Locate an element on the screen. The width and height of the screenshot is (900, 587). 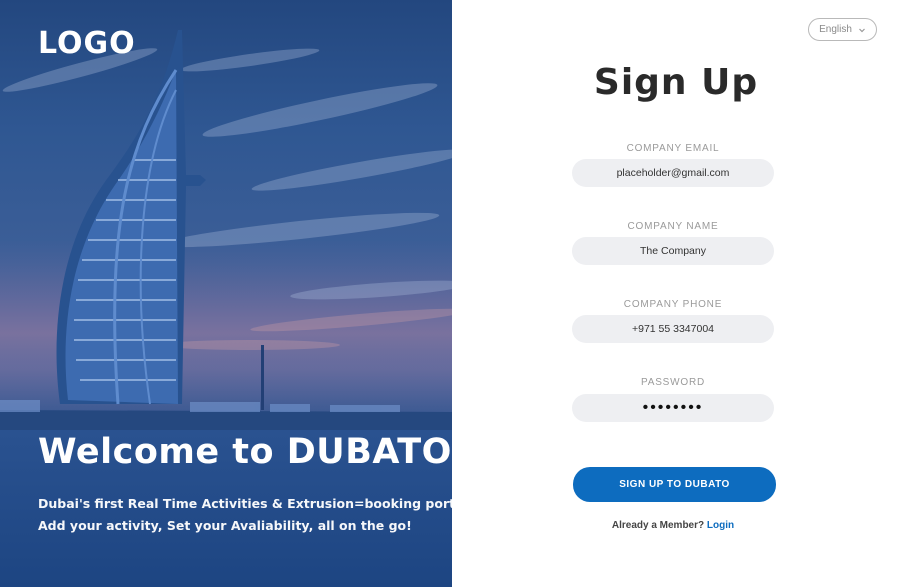
company-email-label: COMPANY EMAIL is located at coordinates (673, 148).